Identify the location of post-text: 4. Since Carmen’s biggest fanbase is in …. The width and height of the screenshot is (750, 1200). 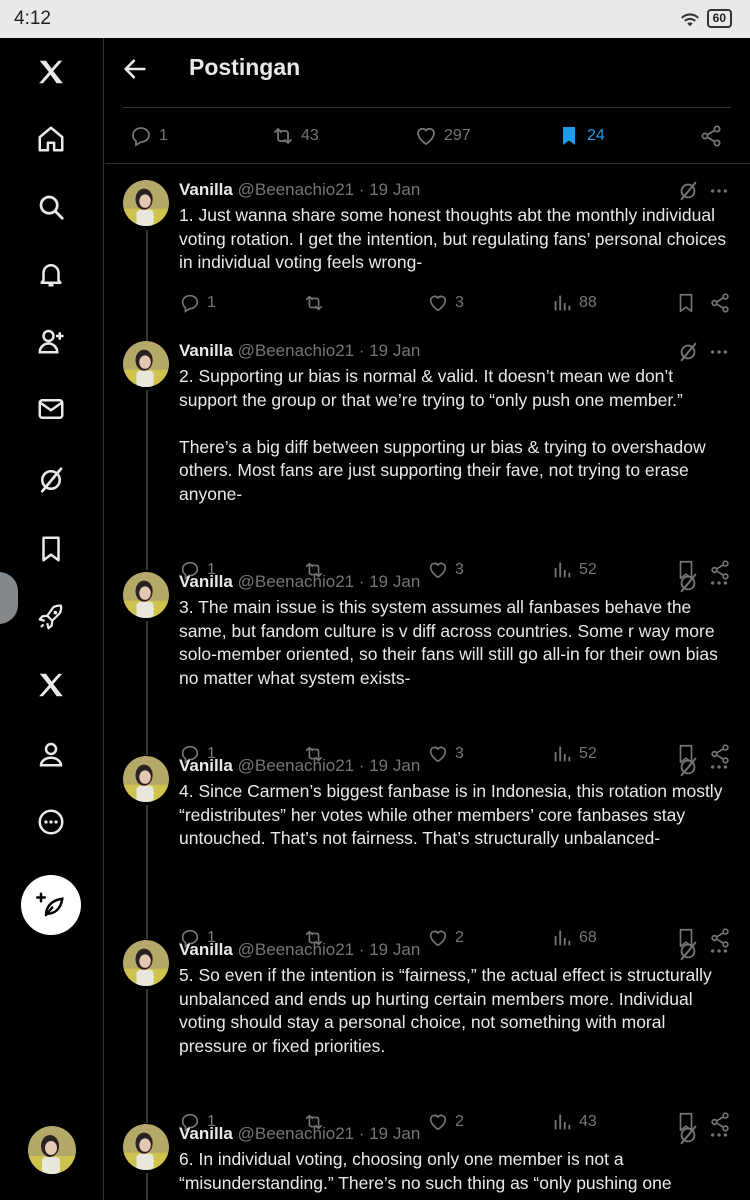
(451, 814).